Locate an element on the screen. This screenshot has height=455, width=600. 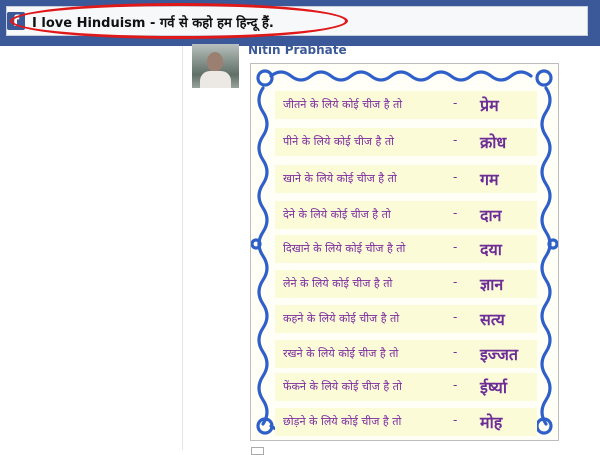
phrase-text: जीतने के लिये कोई चीज है तो is located at coordinates (343, 104).